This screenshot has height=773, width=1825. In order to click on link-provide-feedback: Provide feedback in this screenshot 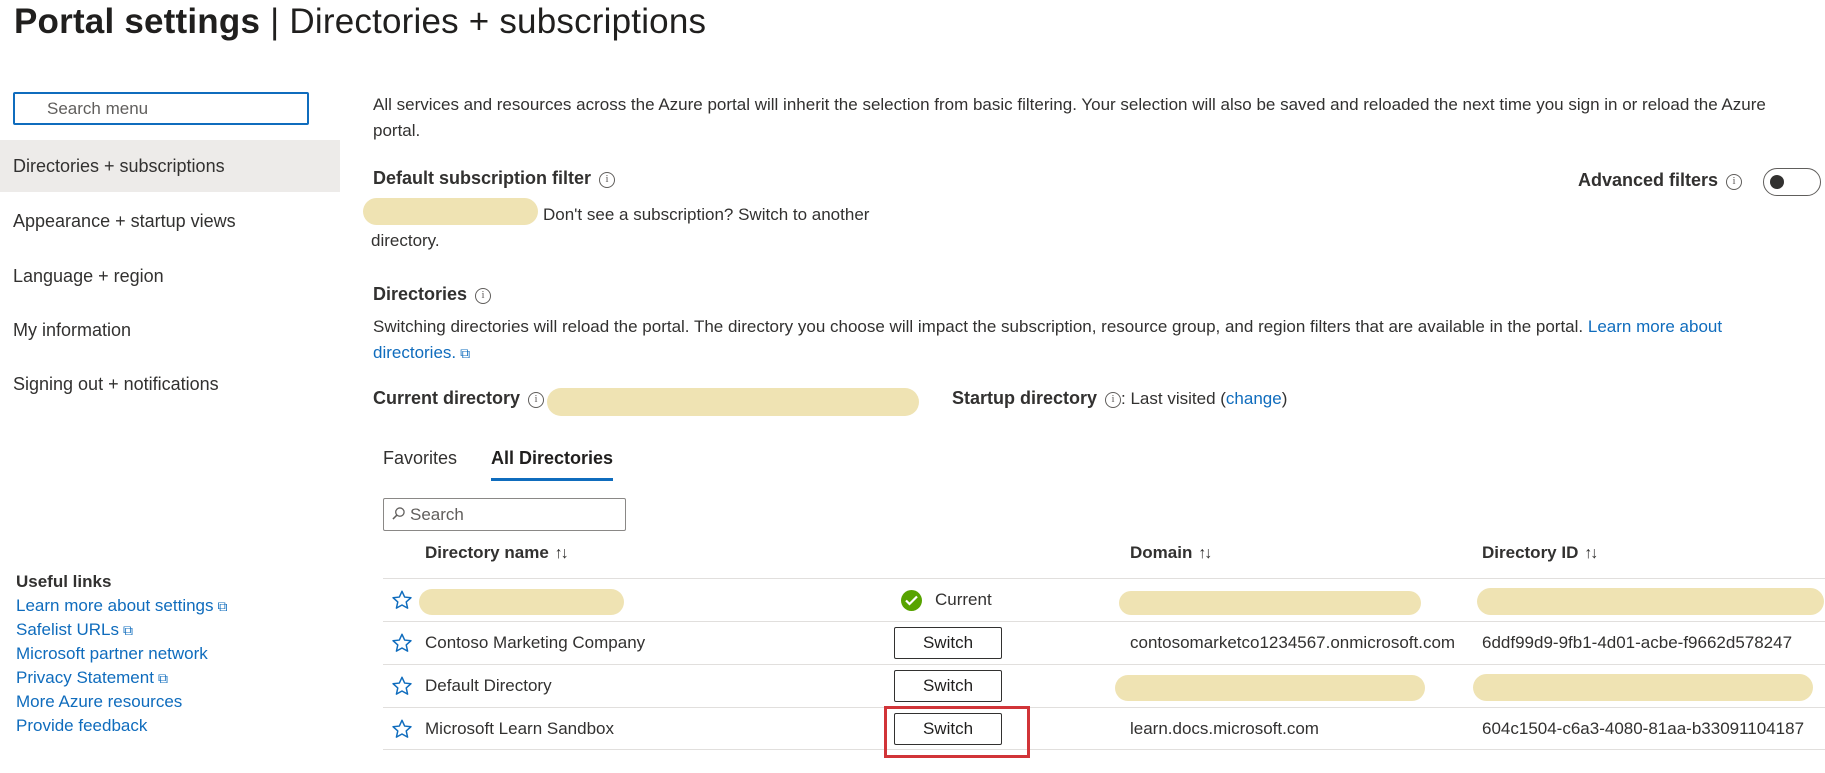, I will do `click(122, 726)`.